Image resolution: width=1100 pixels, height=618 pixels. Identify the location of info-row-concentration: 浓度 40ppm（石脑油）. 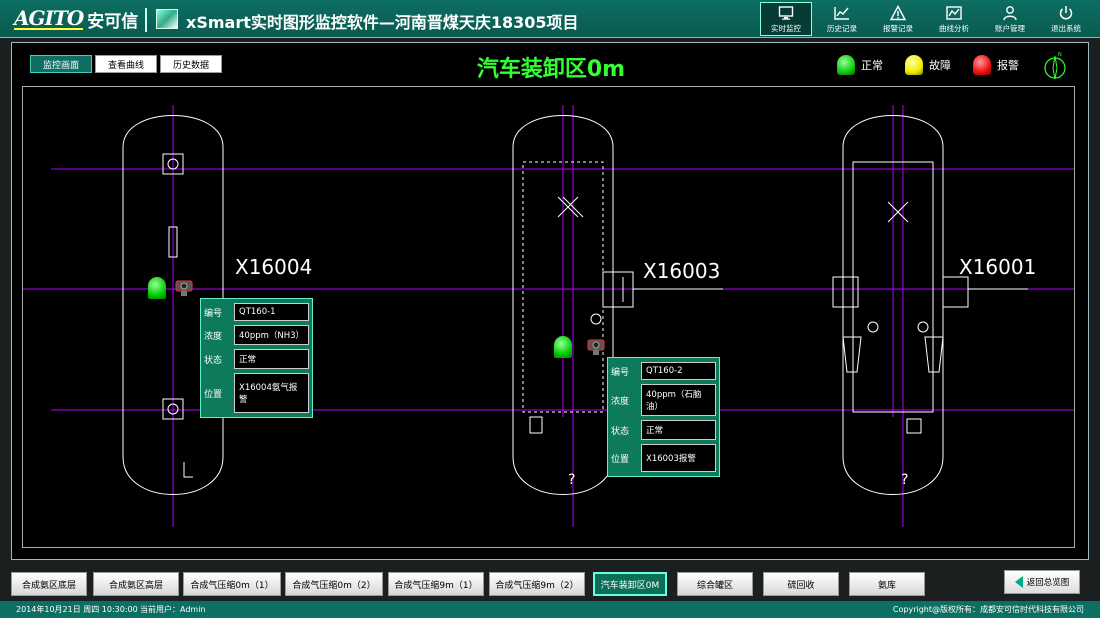
(663, 400).